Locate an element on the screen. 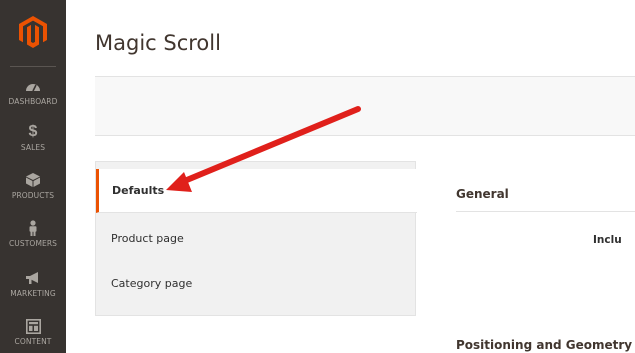 The image size is (635, 353). logo-link is located at coordinates (33, 32).